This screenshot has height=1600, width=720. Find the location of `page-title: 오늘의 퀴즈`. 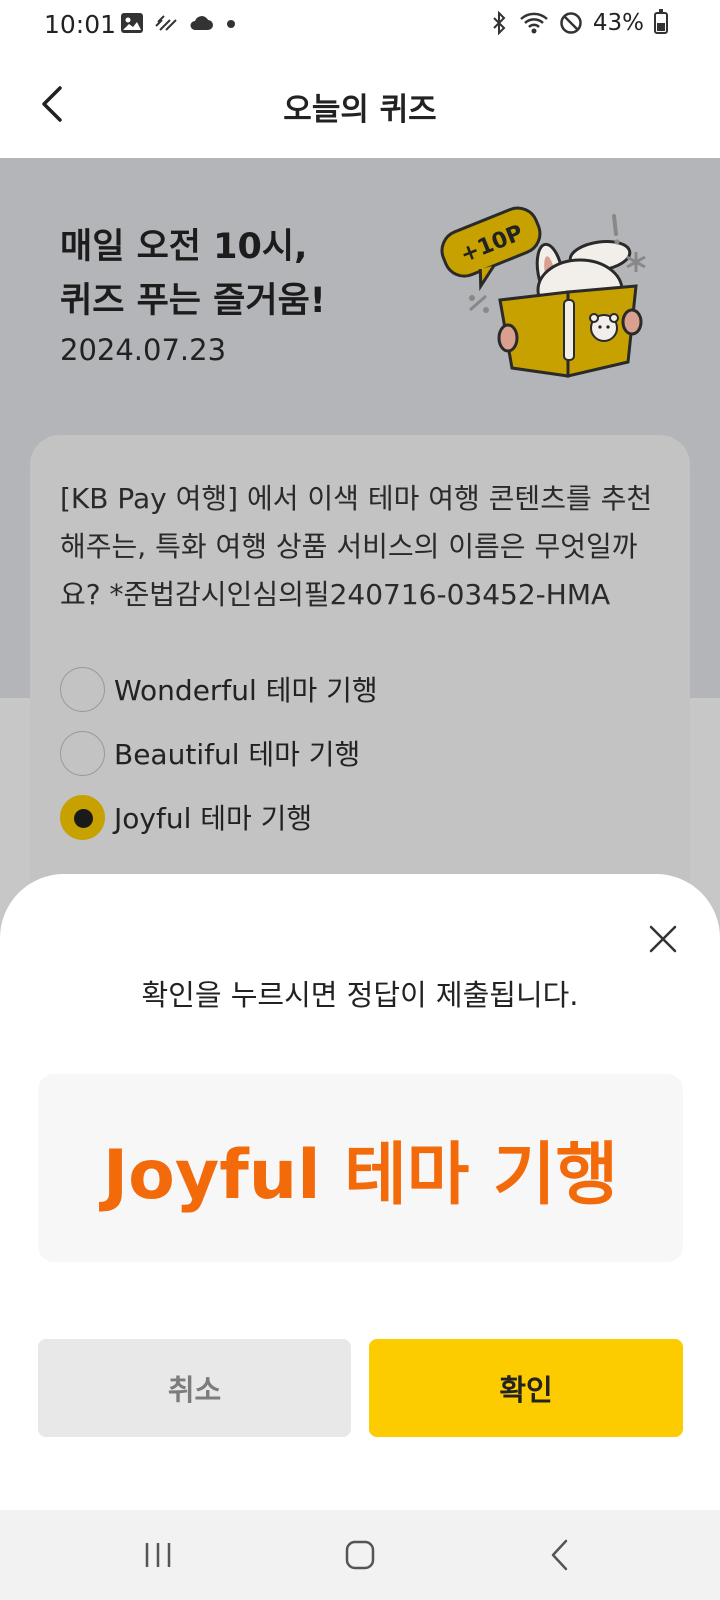

page-title: 오늘의 퀴즈 is located at coordinates (360, 110).